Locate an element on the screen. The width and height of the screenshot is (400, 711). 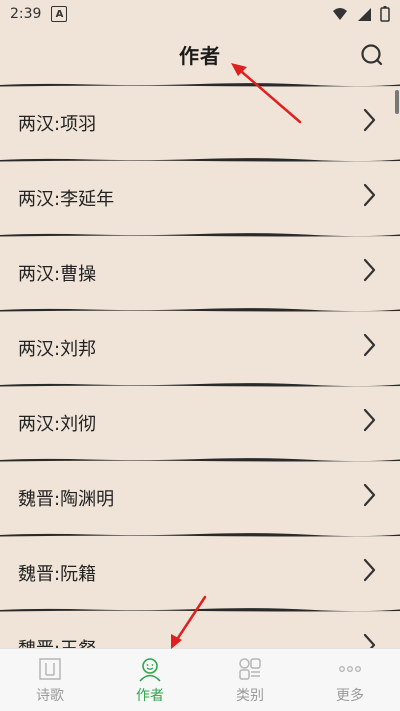
bottom-nav: 诗歌 作者 类别 更多 is located at coordinates (200, 679).